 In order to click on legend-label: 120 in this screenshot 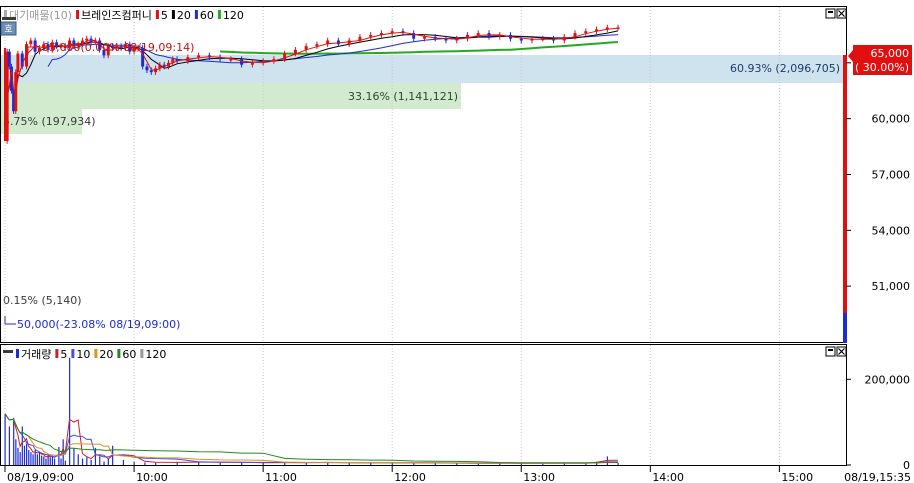, I will do `click(233, 15)`.